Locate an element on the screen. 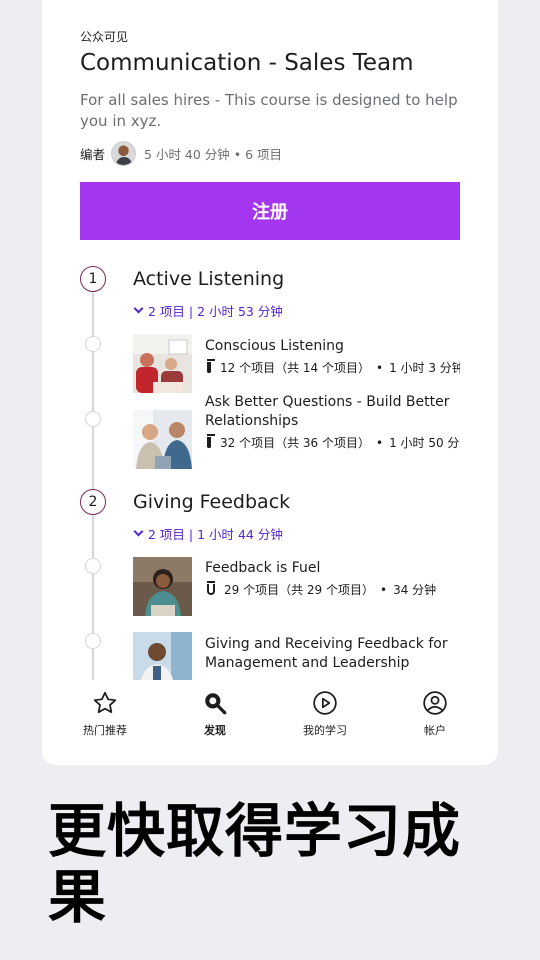 The height and width of the screenshot is (960, 540). item-duration: 1 小时 3 分钟 is located at coordinates (424, 368).